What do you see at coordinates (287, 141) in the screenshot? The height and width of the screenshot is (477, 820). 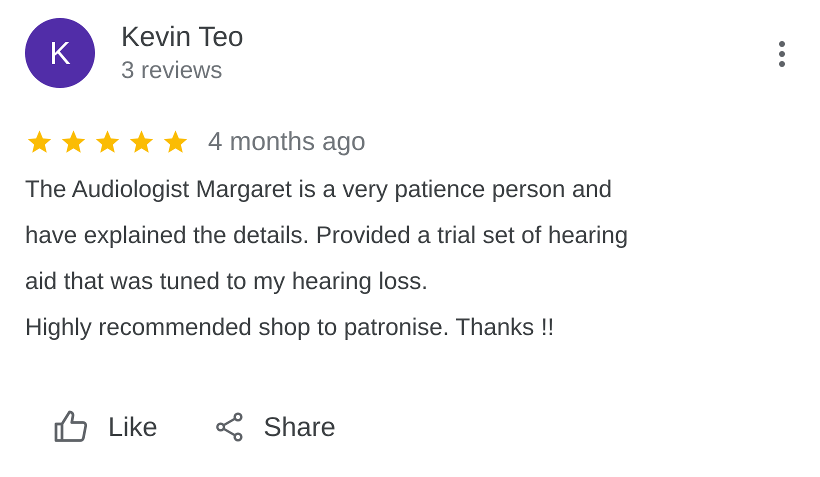 I see `review-time: 4 months ago` at bounding box center [287, 141].